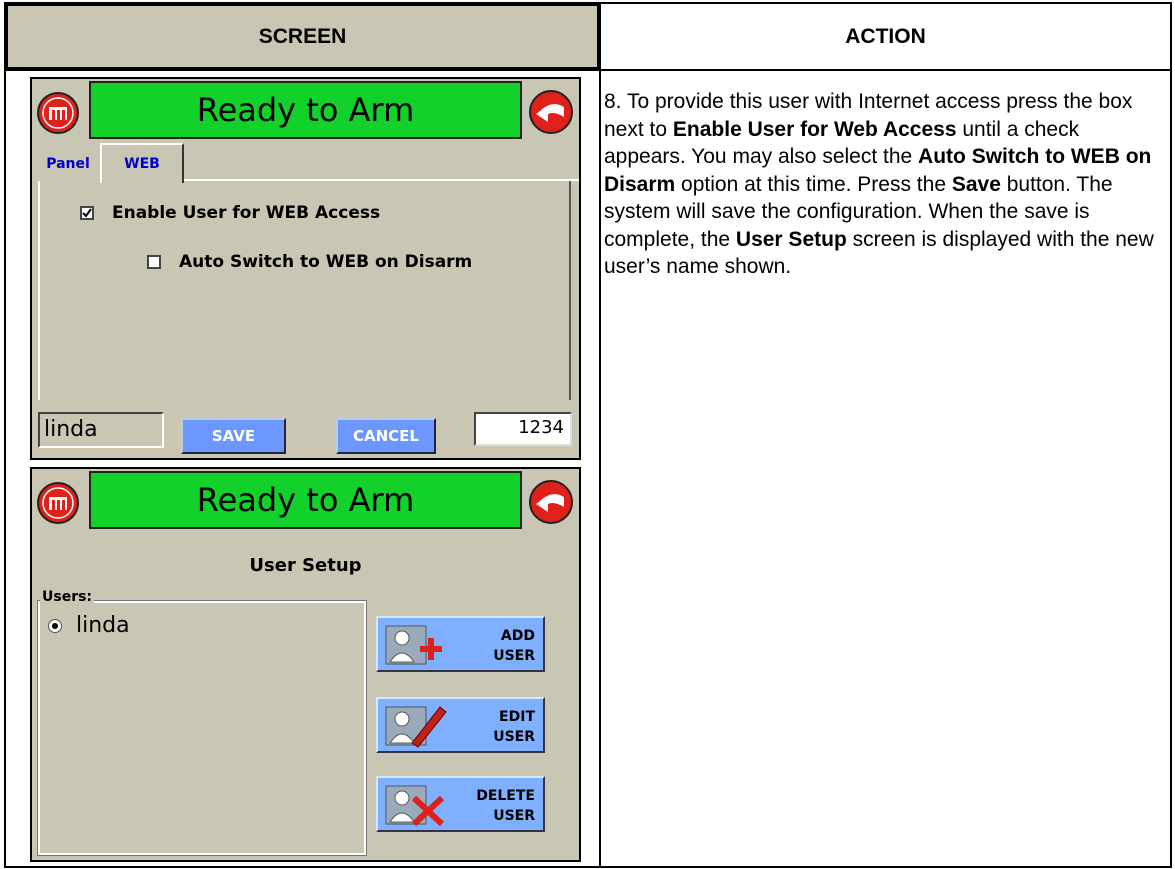 Image resolution: width=1175 pixels, height=869 pixels. Describe the element at coordinates (202, 728) in the screenshot. I see `users-list` at that location.